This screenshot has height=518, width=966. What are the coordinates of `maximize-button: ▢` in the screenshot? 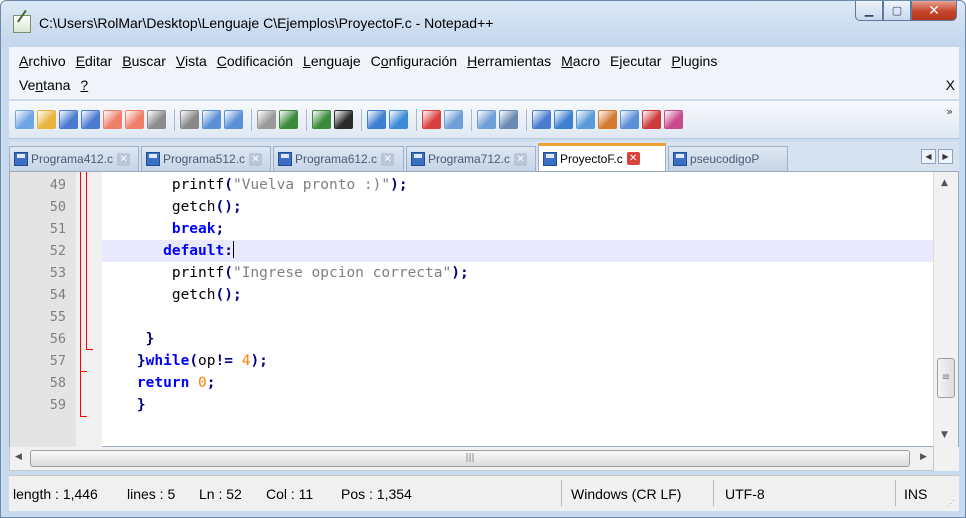 It's located at (897, 11).